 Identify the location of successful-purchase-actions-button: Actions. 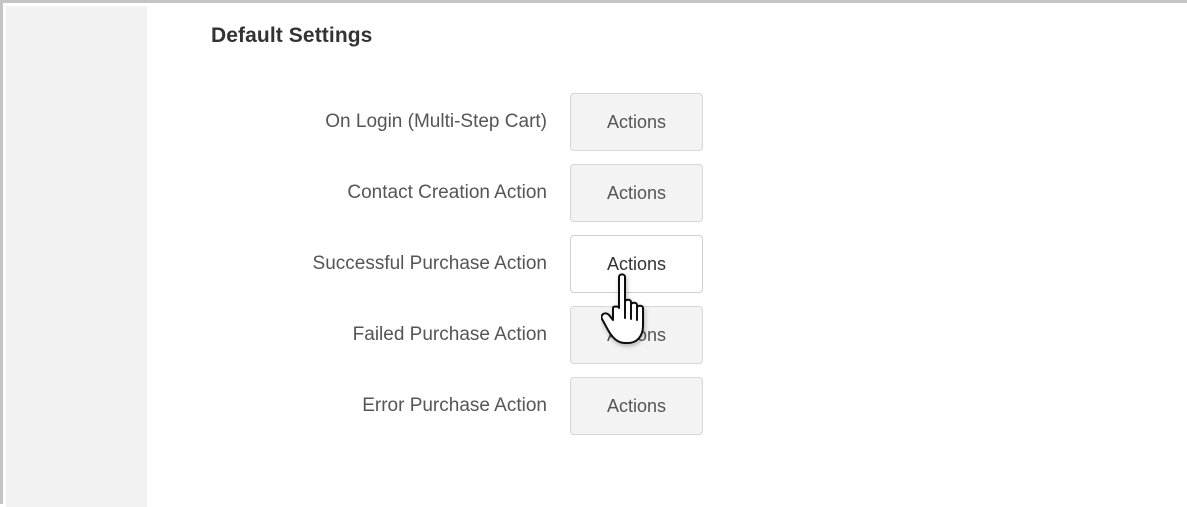
(636, 264).